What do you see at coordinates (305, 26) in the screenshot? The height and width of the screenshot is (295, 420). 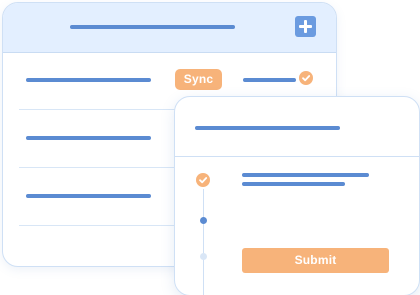 I see `plus-icon` at bounding box center [305, 26].